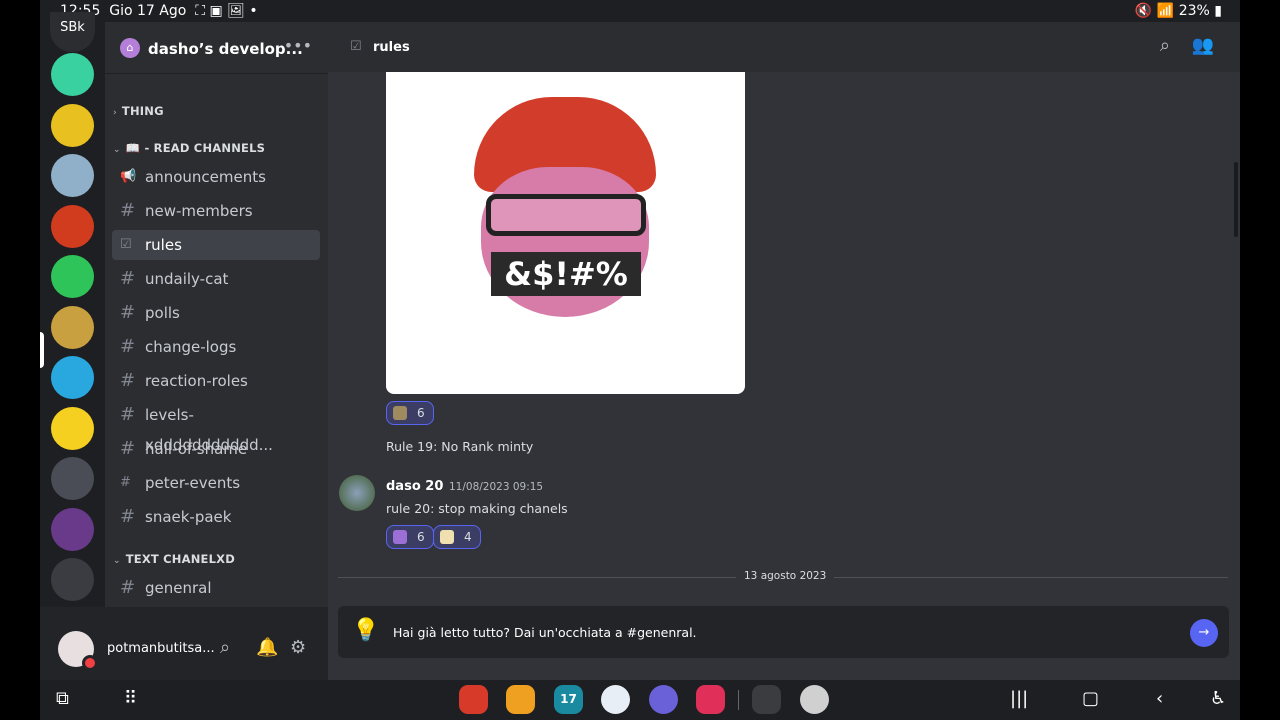 This screenshot has width=1280, height=720. Describe the element at coordinates (216, 517) in the screenshot. I see `channel-snaek-paek: # snaek-paek` at that location.